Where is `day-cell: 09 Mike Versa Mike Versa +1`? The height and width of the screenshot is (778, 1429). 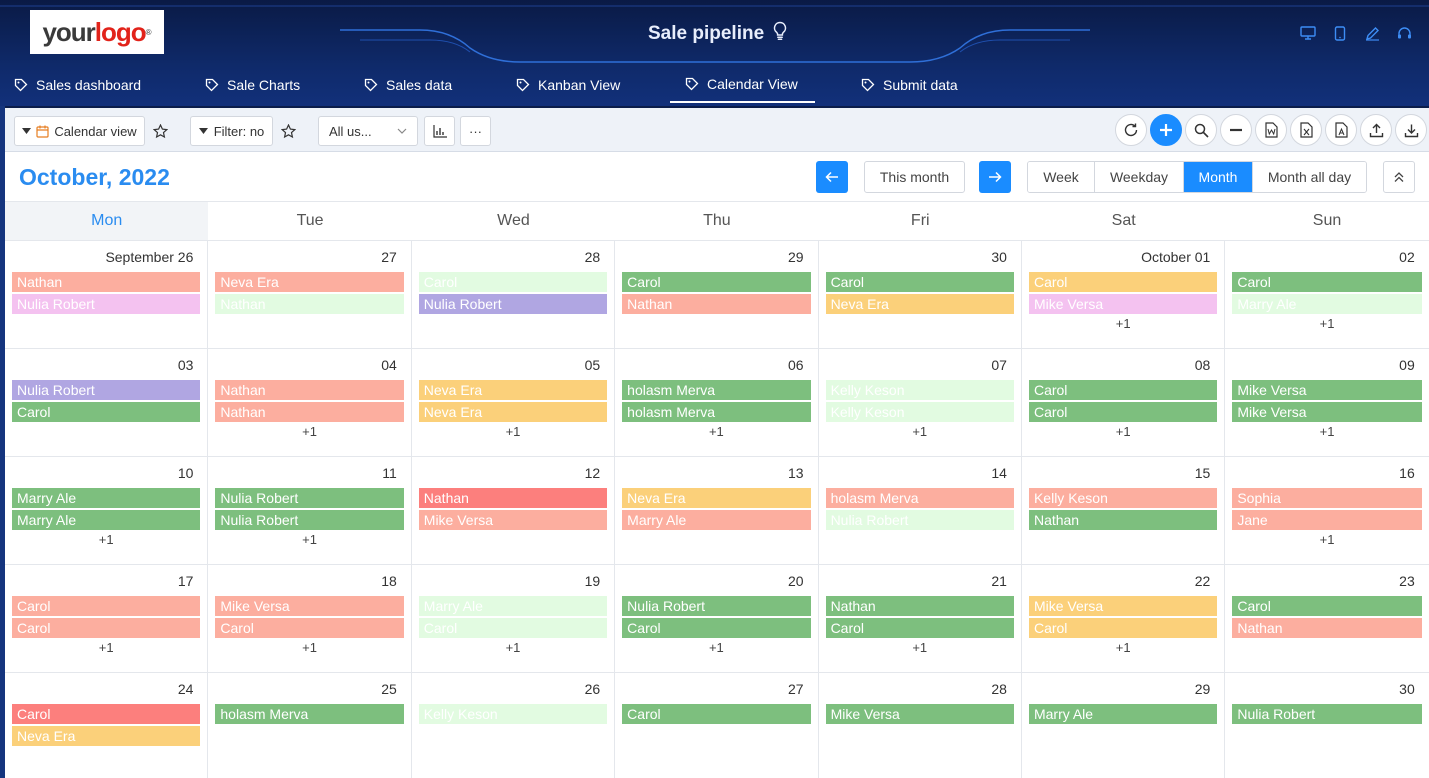
day-cell: 09 Mike Versa Mike Versa +1 is located at coordinates (1326, 403).